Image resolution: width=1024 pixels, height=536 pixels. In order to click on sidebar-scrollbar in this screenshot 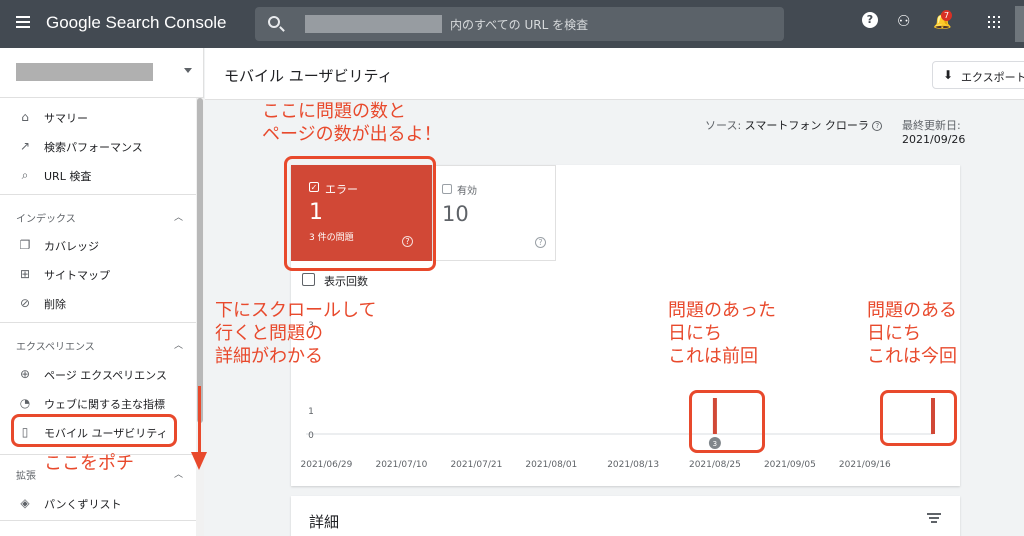, I will do `click(200, 317)`.